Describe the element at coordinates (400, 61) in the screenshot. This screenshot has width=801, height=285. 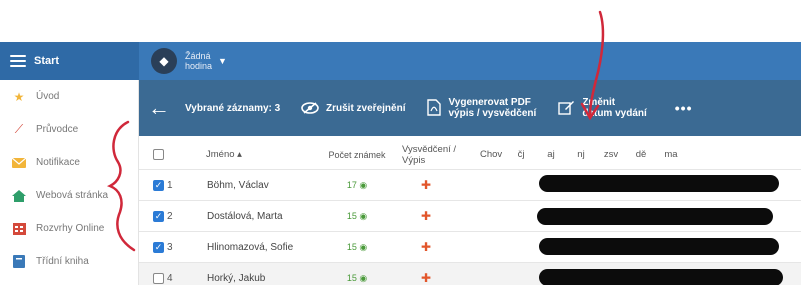
I see `top-bar: Start ◆ Žádná hodina ▼` at that location.